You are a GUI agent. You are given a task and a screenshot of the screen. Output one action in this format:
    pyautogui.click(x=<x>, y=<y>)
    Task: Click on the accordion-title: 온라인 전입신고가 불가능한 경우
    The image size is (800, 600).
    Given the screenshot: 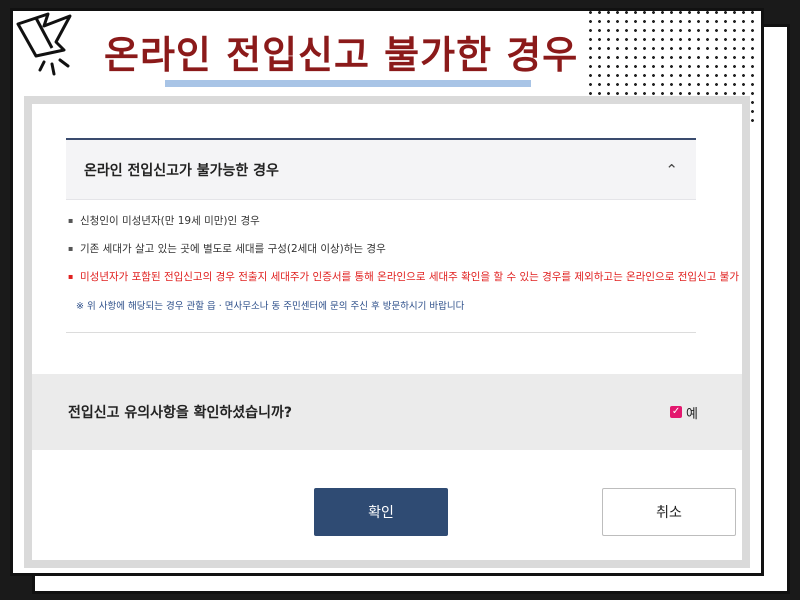 What is the action you would take?
    pyautogui.click(x=181, y=170)
    